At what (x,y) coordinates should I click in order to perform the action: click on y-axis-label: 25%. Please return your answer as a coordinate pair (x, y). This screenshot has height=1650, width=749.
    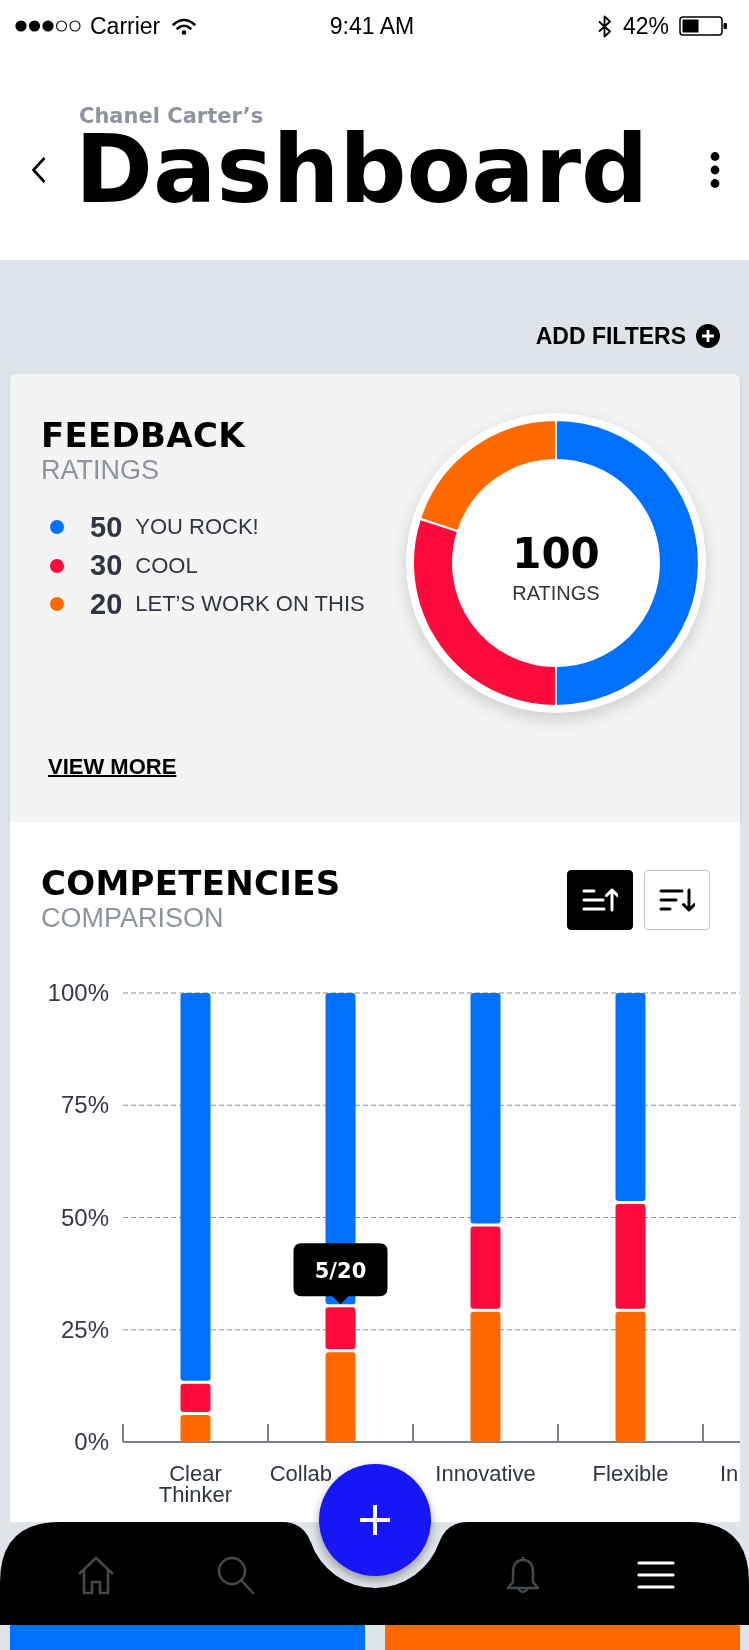
    Looking at the image, I should click on (84, 1329).